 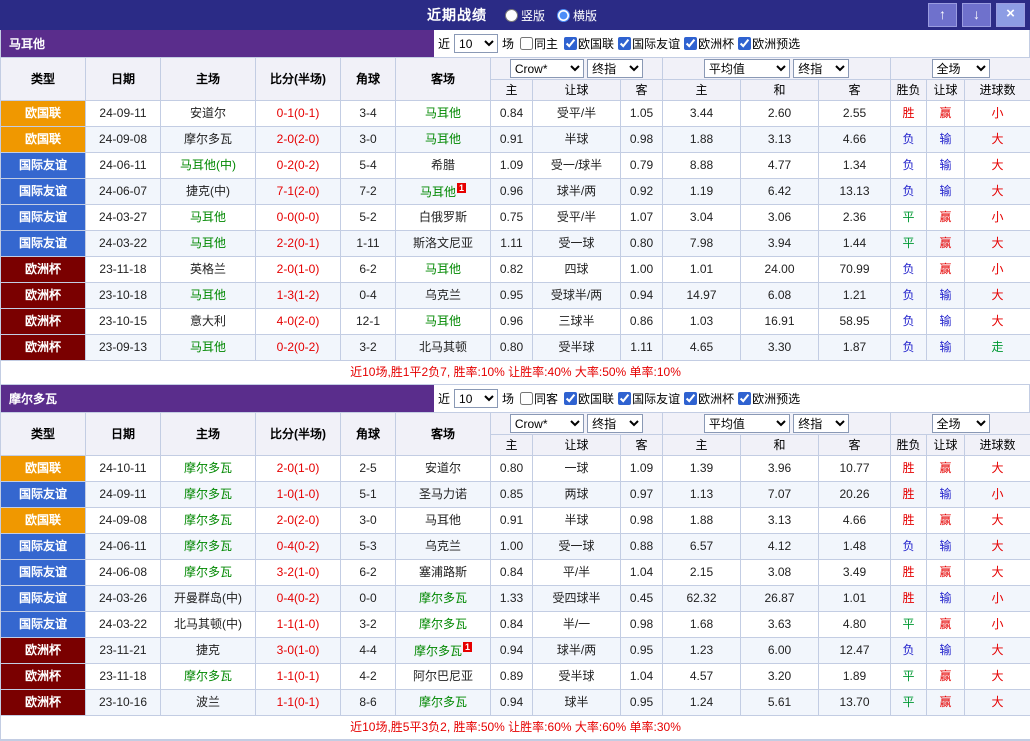 I want to click on near-label: 近, so click(x=444, y=43).